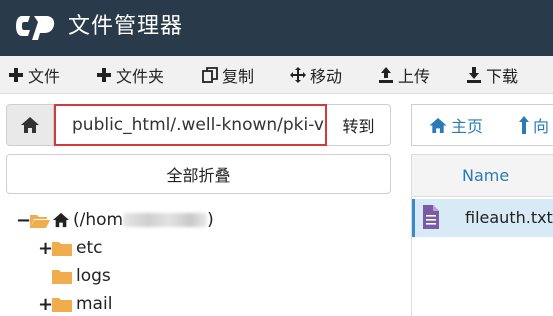 The image size is (553, 316). What do you see at coordinates (386, 75) in the screenshot?
I see `upload-icon` at bounding box center [386, 75].